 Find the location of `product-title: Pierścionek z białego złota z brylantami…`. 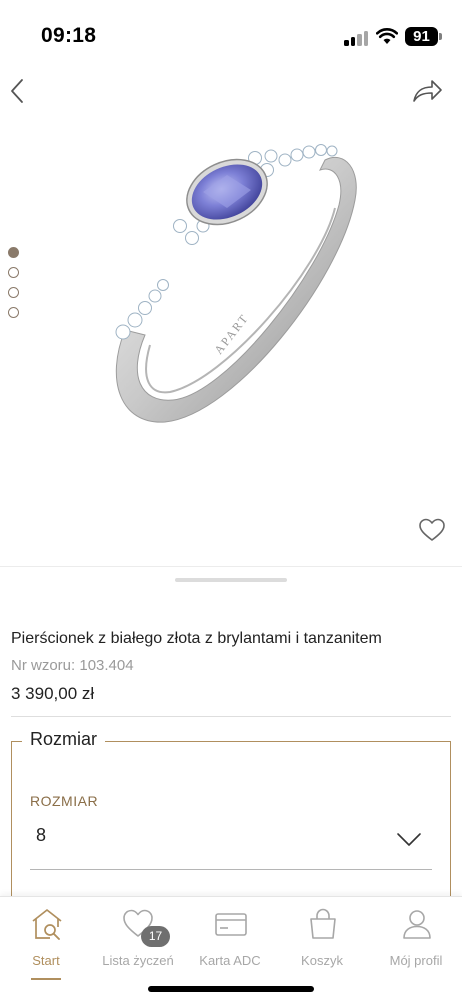

product-title: Pierścionek z białego złota z brylantami… is located at coordinates (196, 638).